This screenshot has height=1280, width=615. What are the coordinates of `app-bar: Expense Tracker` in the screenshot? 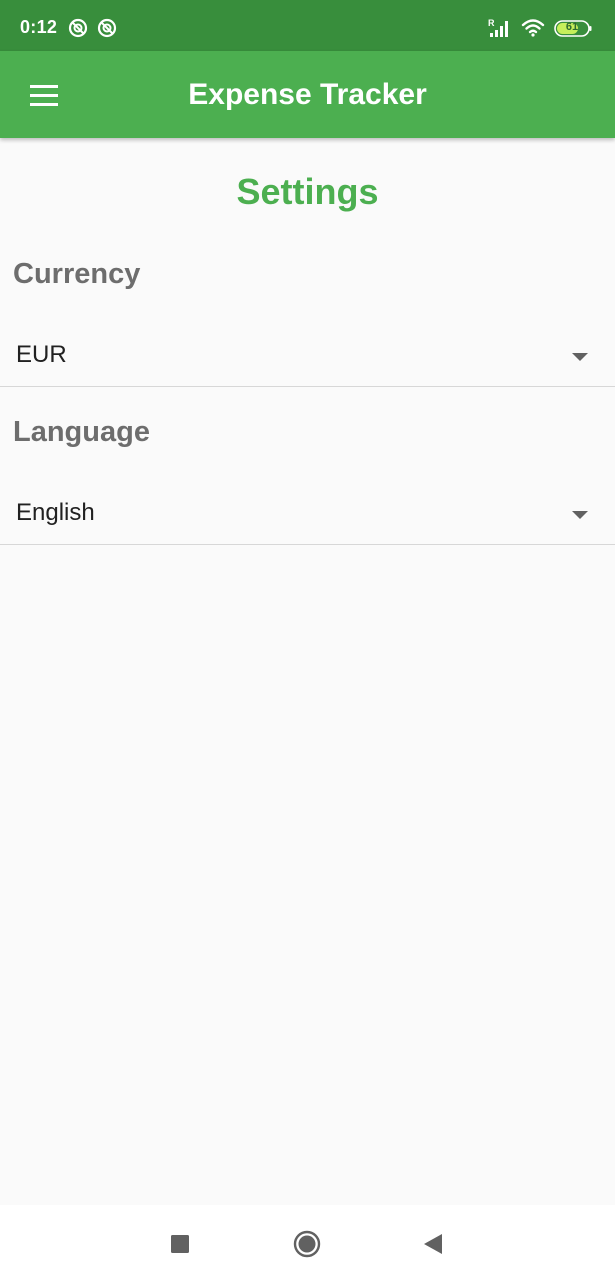 It's located at (307, 94).